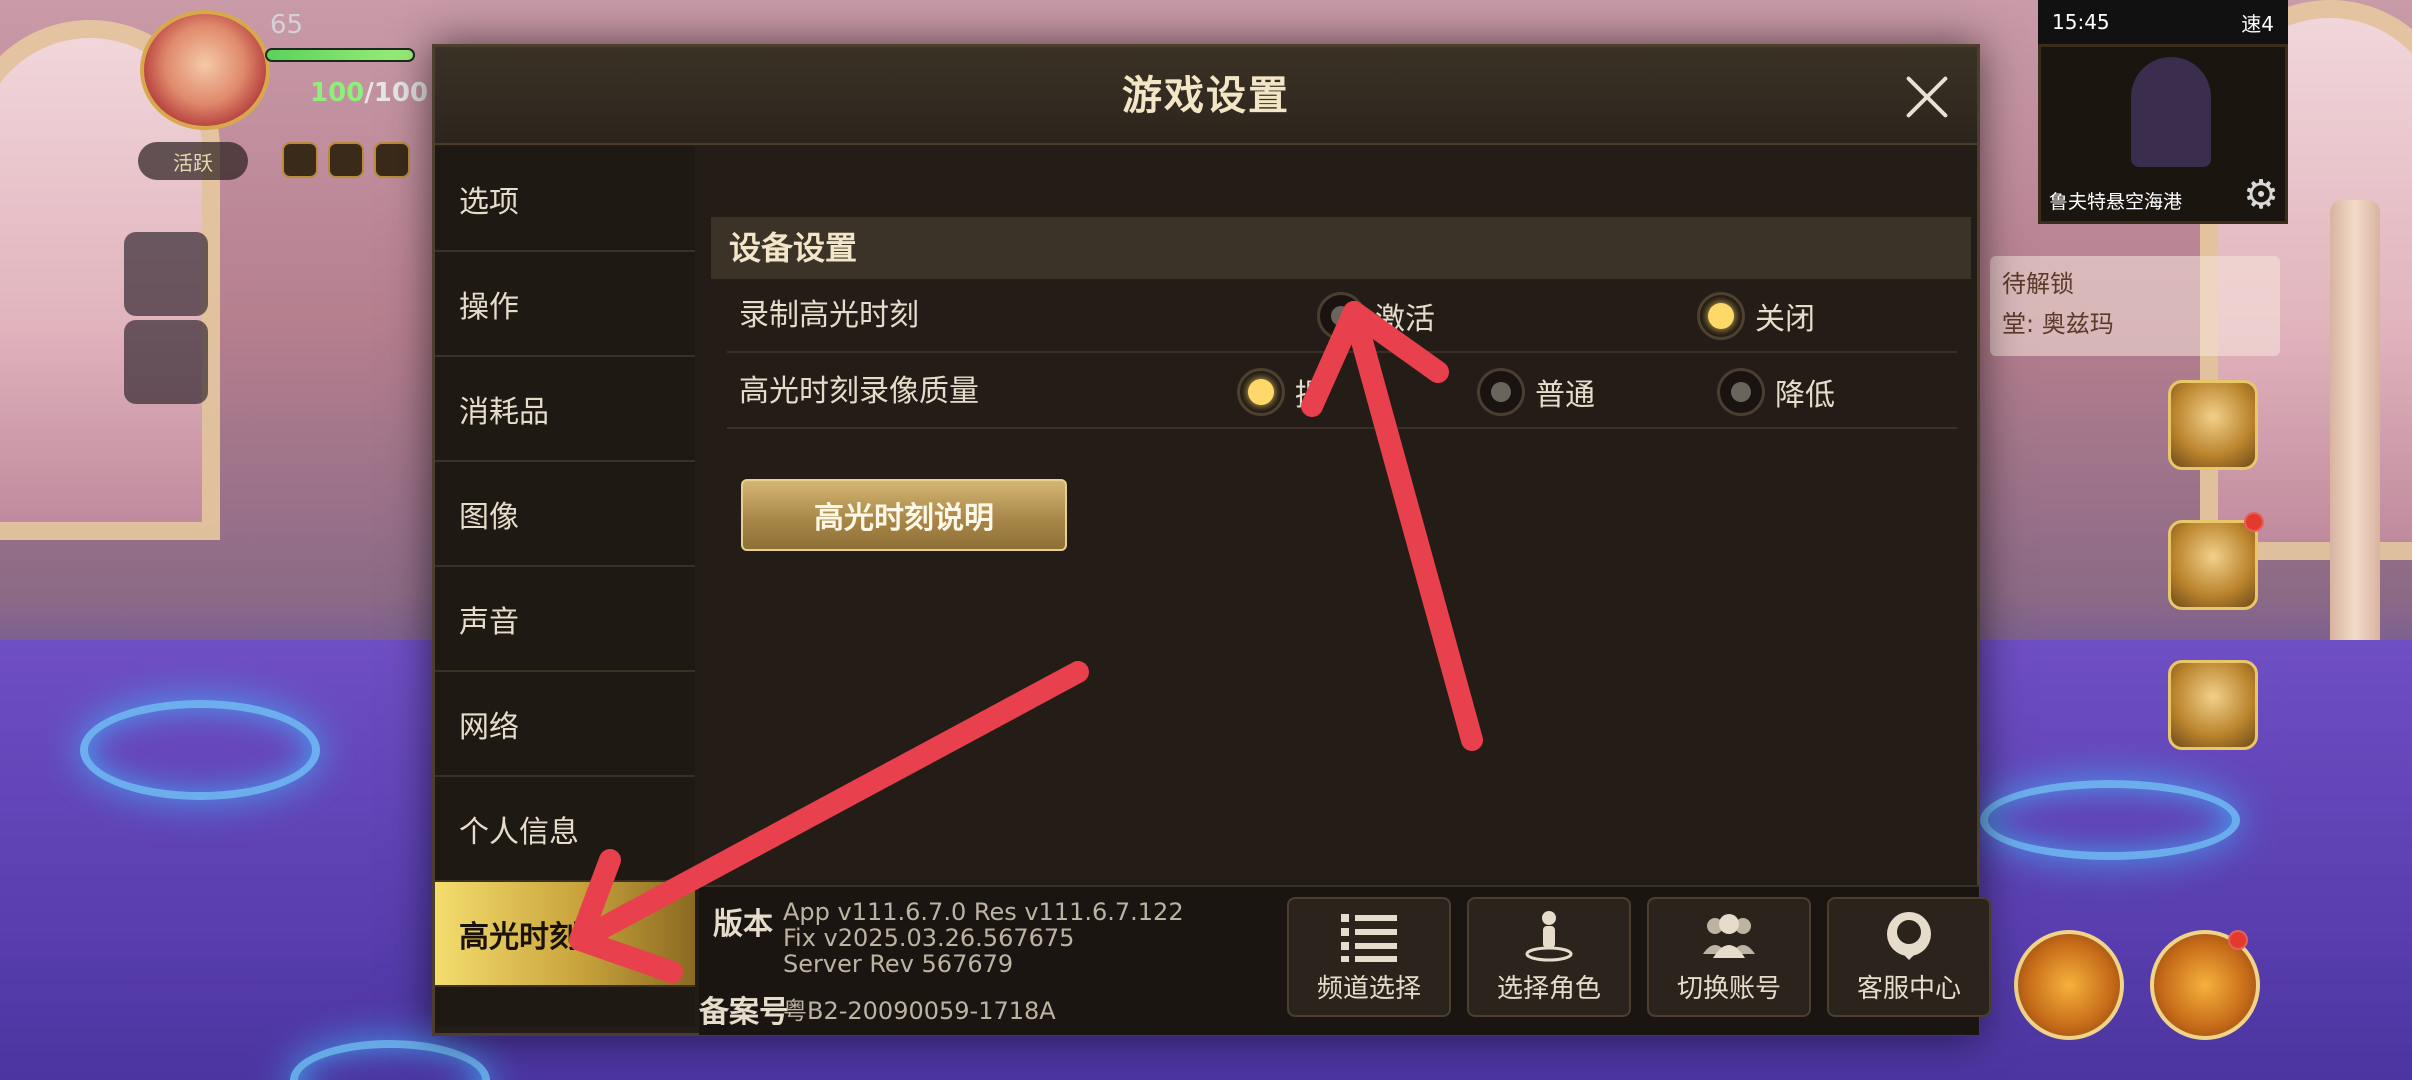 This screenshot has height=1080, width=2412. Describe the element at coordinates (1341, 248) in the screenshot. I see `section-title: 设备设置` at that location.